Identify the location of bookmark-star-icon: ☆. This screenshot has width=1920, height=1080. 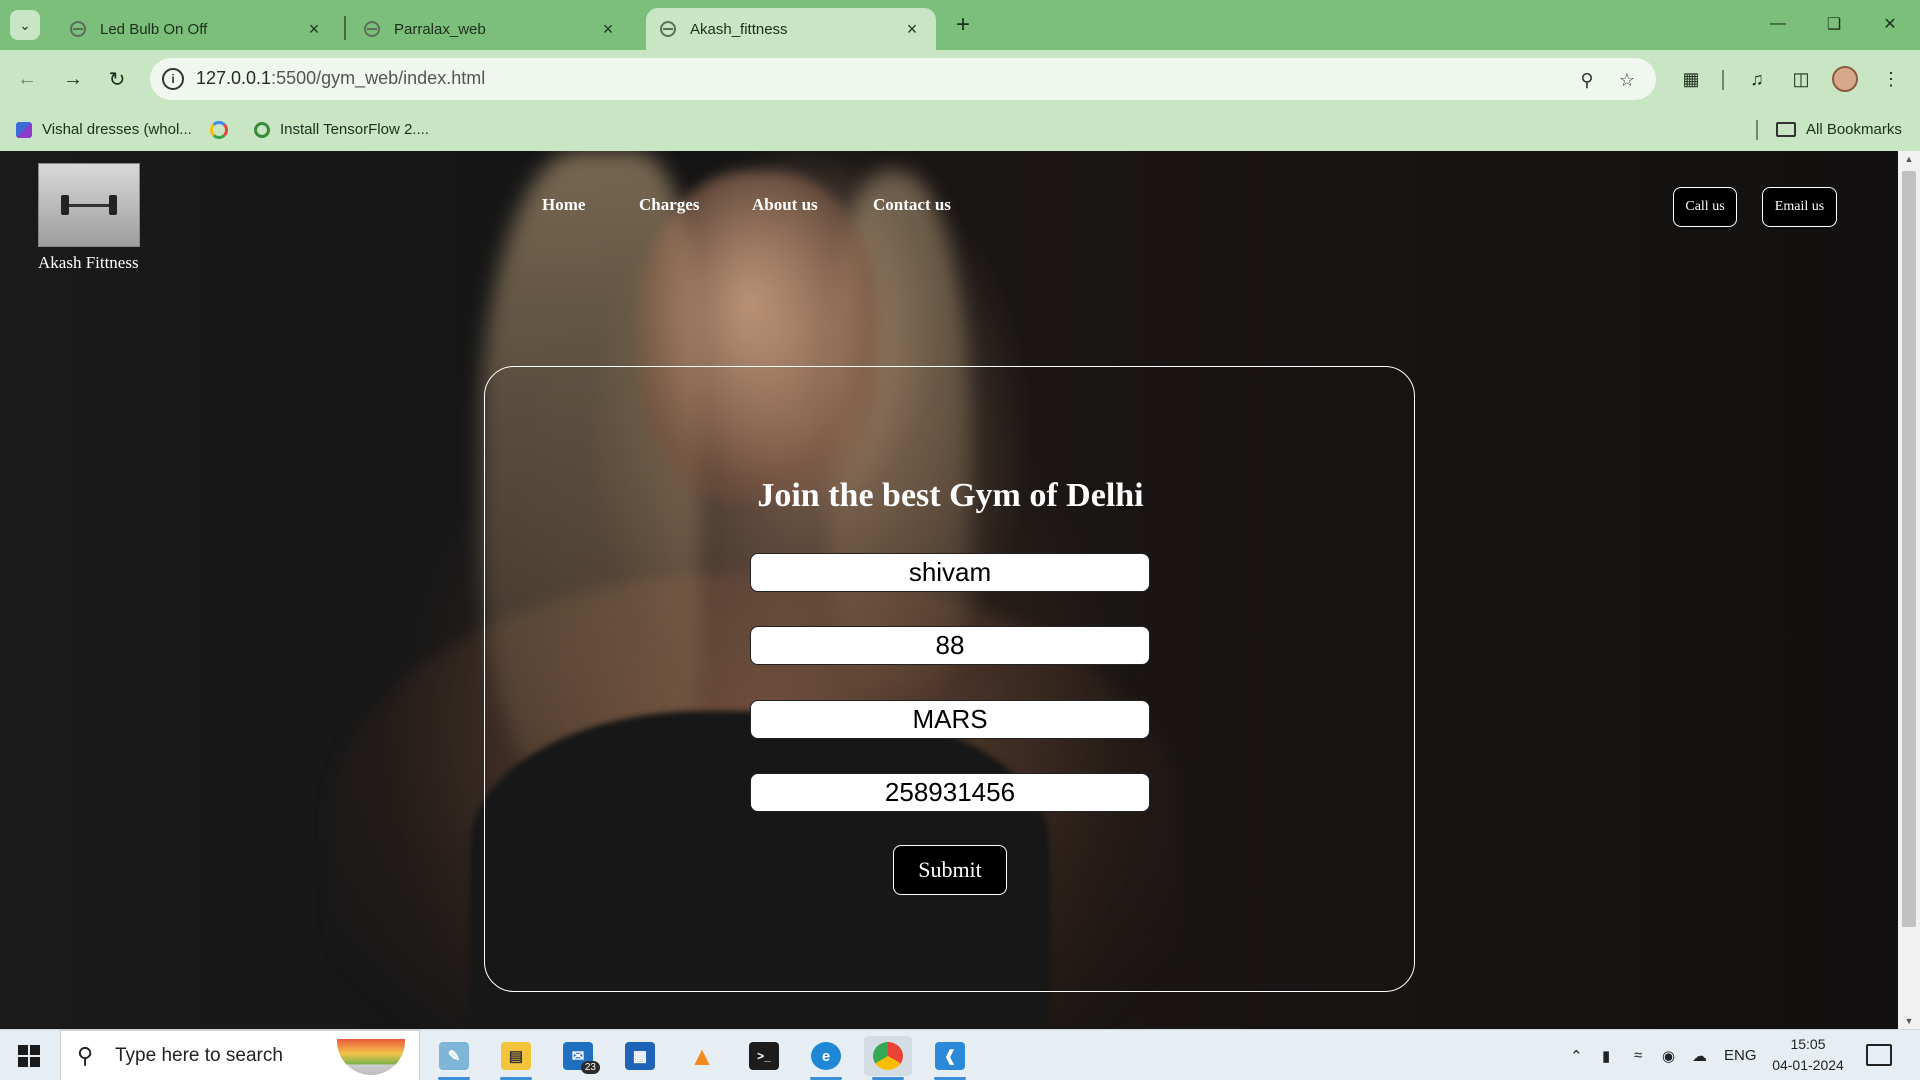
(1627, 80).